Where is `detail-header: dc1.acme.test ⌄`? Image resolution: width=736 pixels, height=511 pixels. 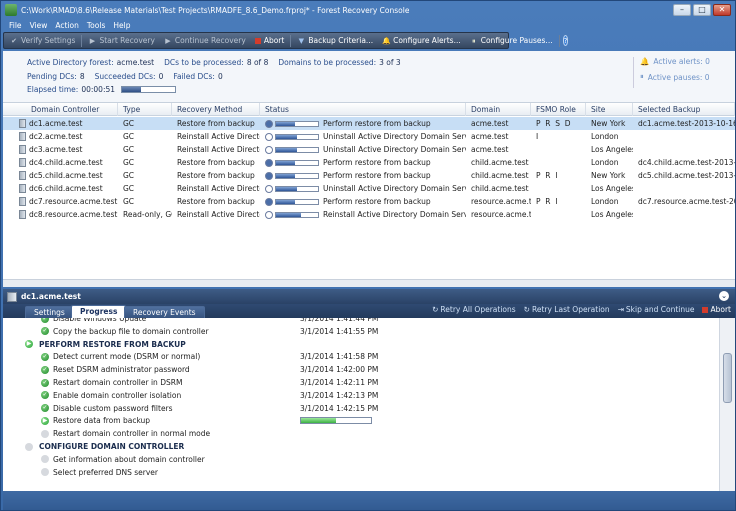 detail-header: dc1.acme.test ⌄ is located at coordinates (369, 296).